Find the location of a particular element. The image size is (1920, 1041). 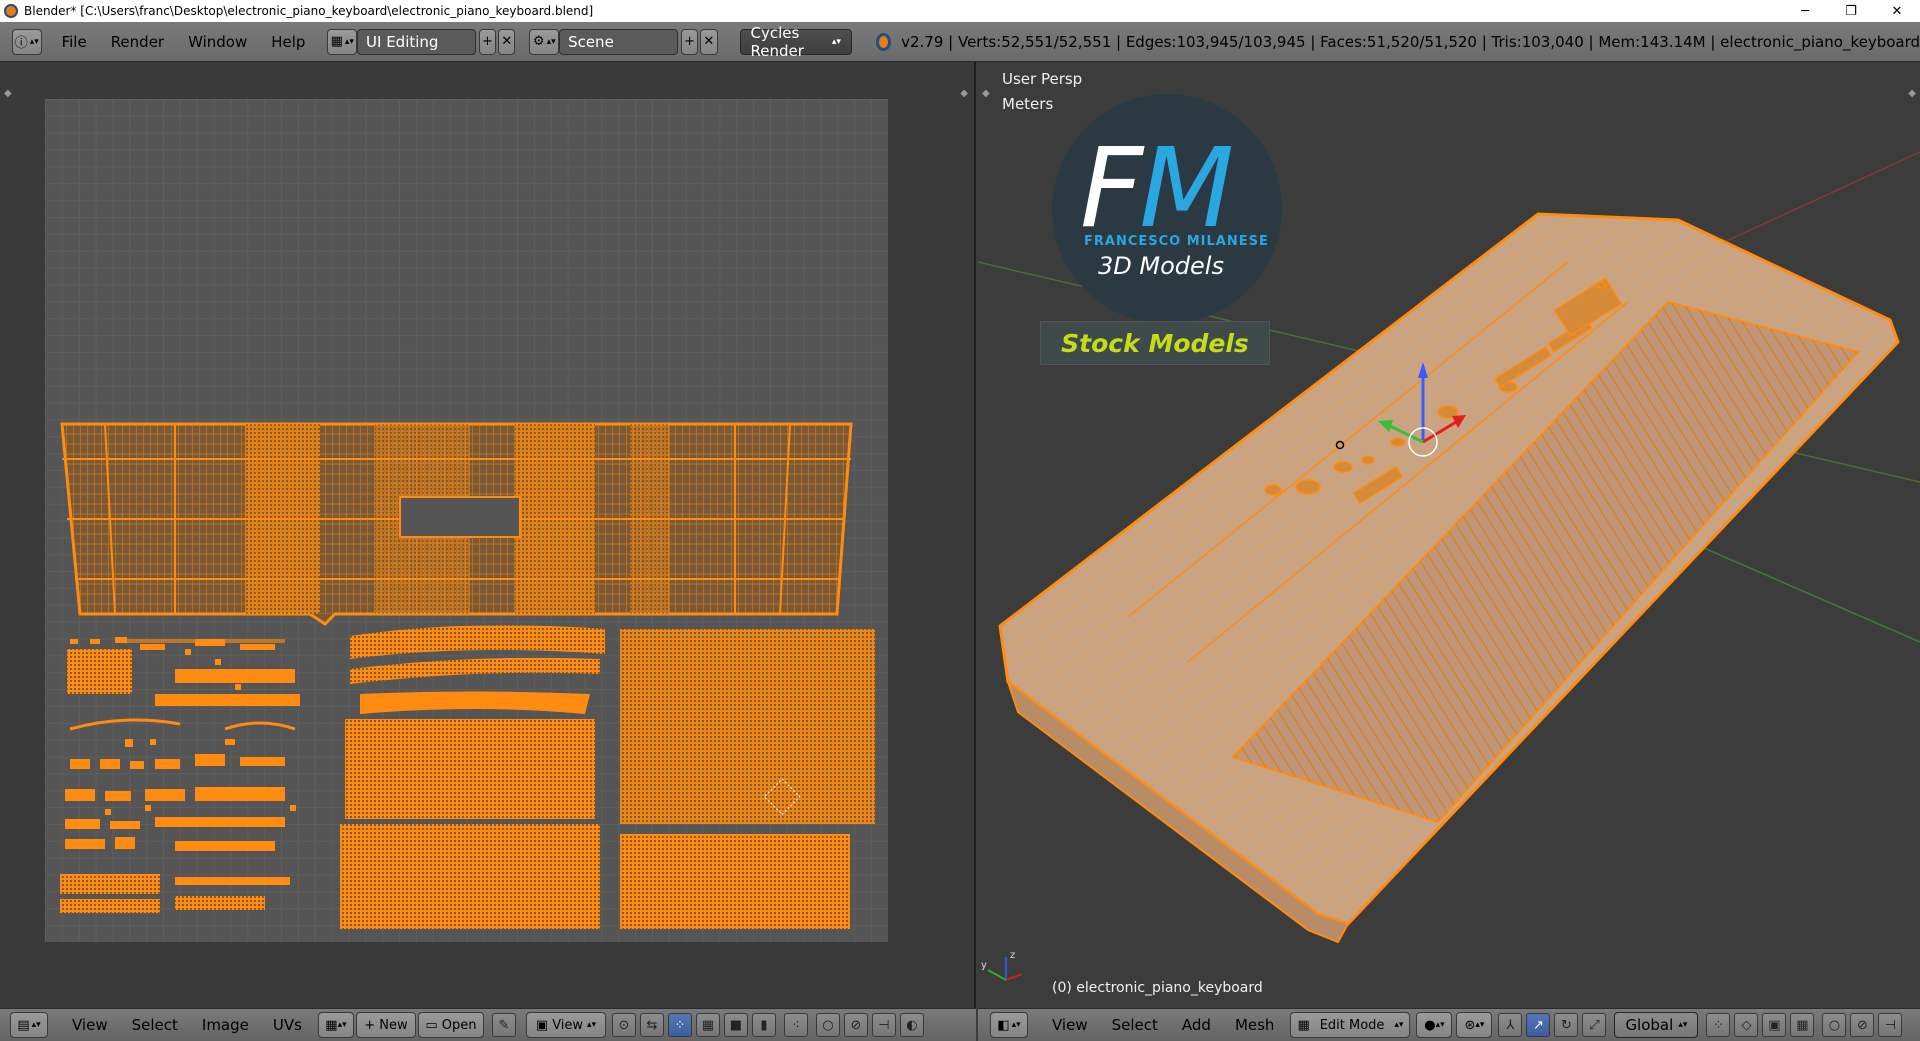

editor-type-uv-icon: ▤ ▴▾ is located at coordinates (29, 1025).